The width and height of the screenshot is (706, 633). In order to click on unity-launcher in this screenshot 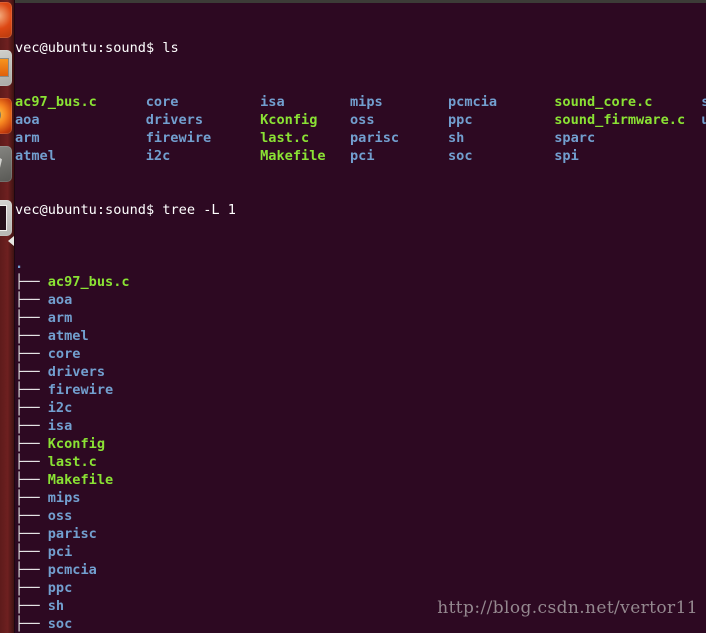, I will do `click(7, 316)`.